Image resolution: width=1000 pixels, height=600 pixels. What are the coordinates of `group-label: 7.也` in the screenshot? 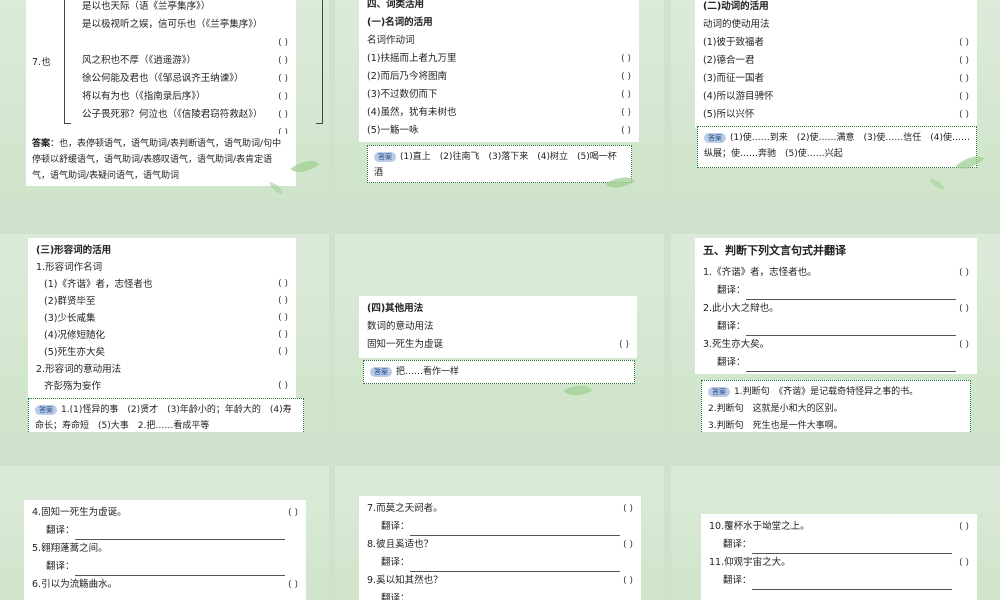 It's located at (41, 62).